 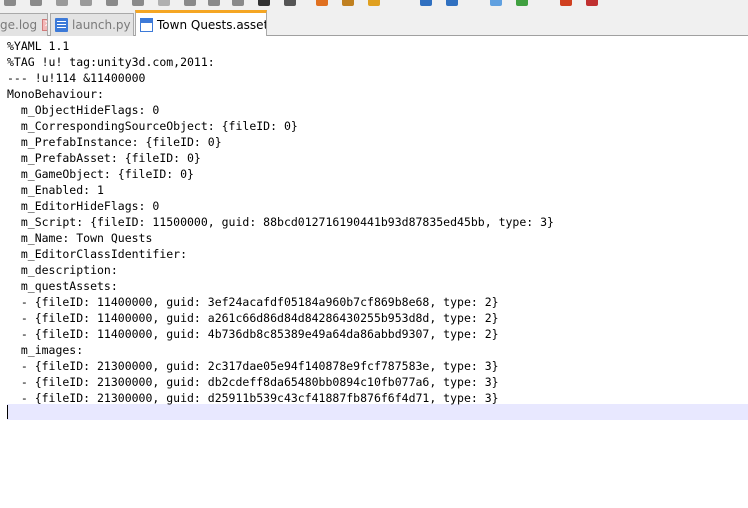 I want to click on cut-icon, so click(x=164, y=3).